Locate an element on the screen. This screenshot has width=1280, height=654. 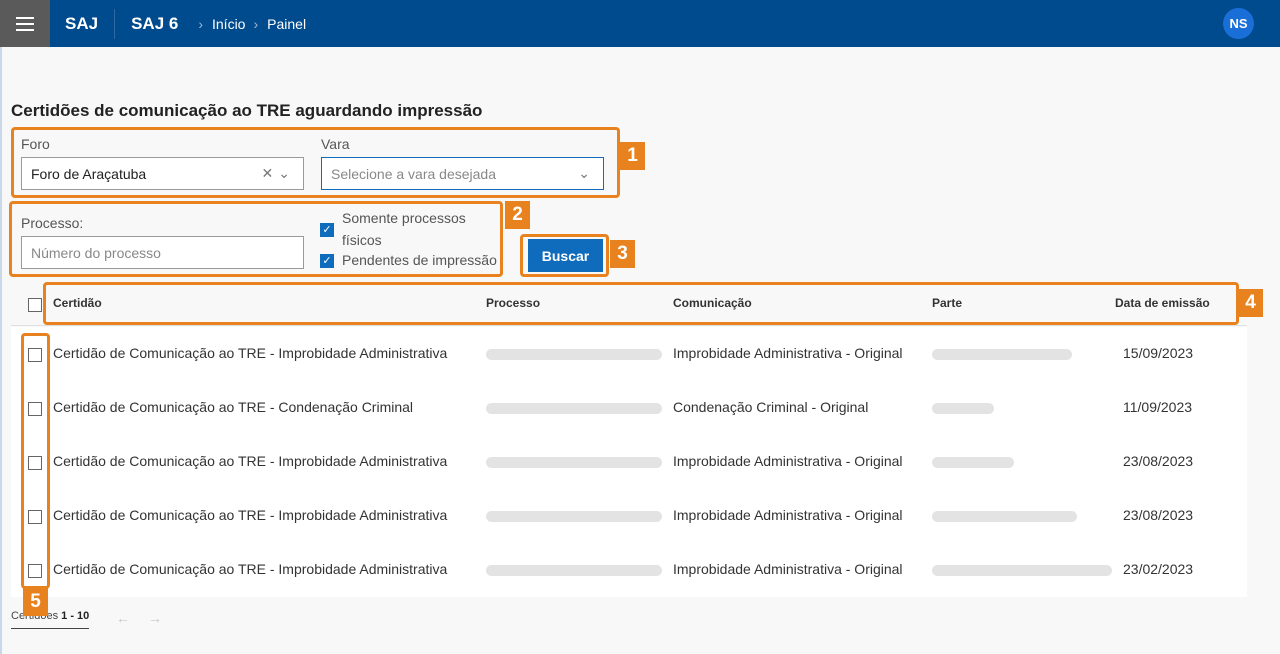
select-all-checkbox is located at coordinates (35, 305).